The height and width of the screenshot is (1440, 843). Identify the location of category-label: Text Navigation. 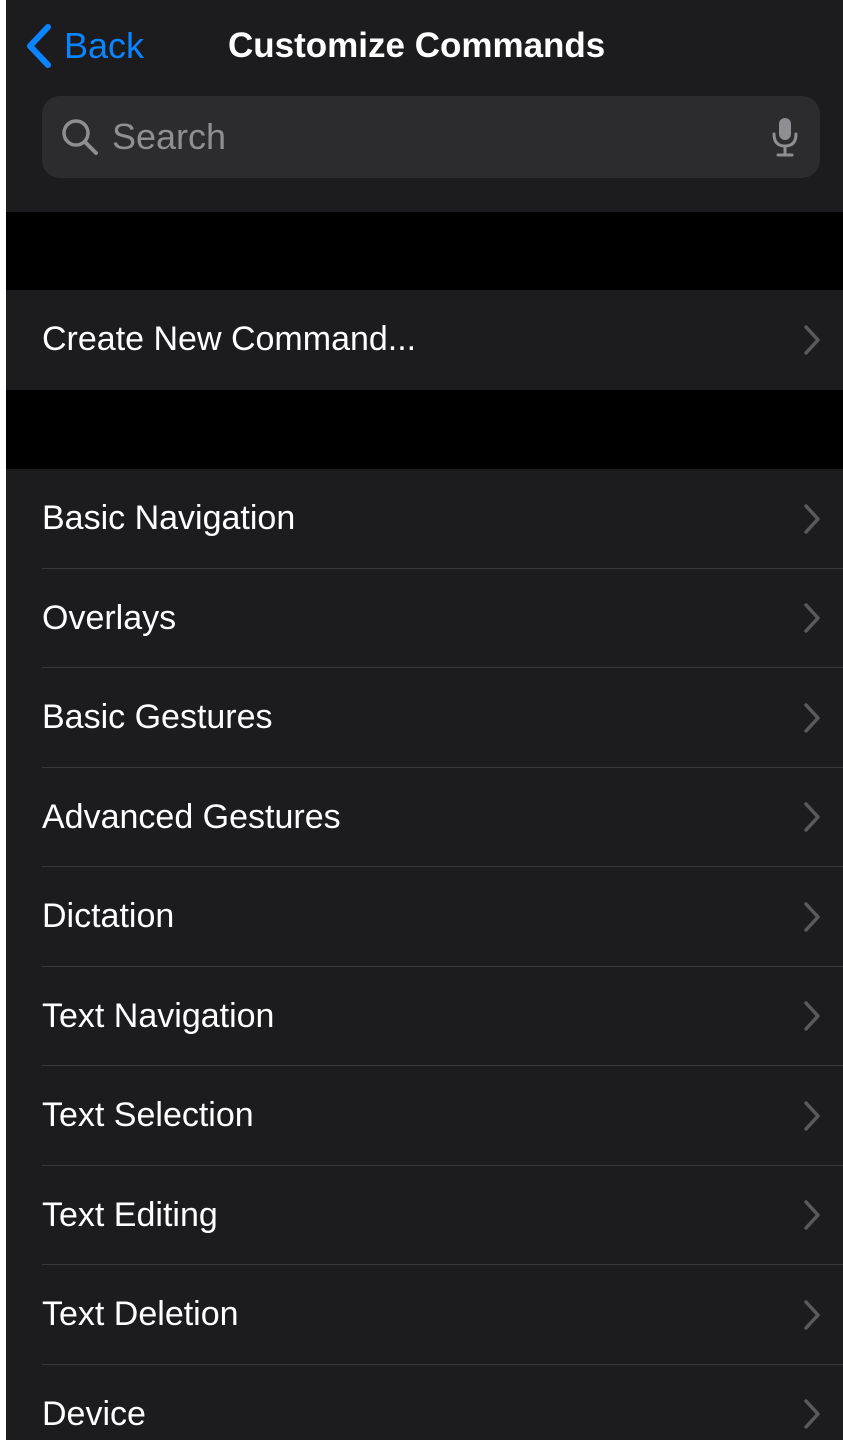
(158, 1015).